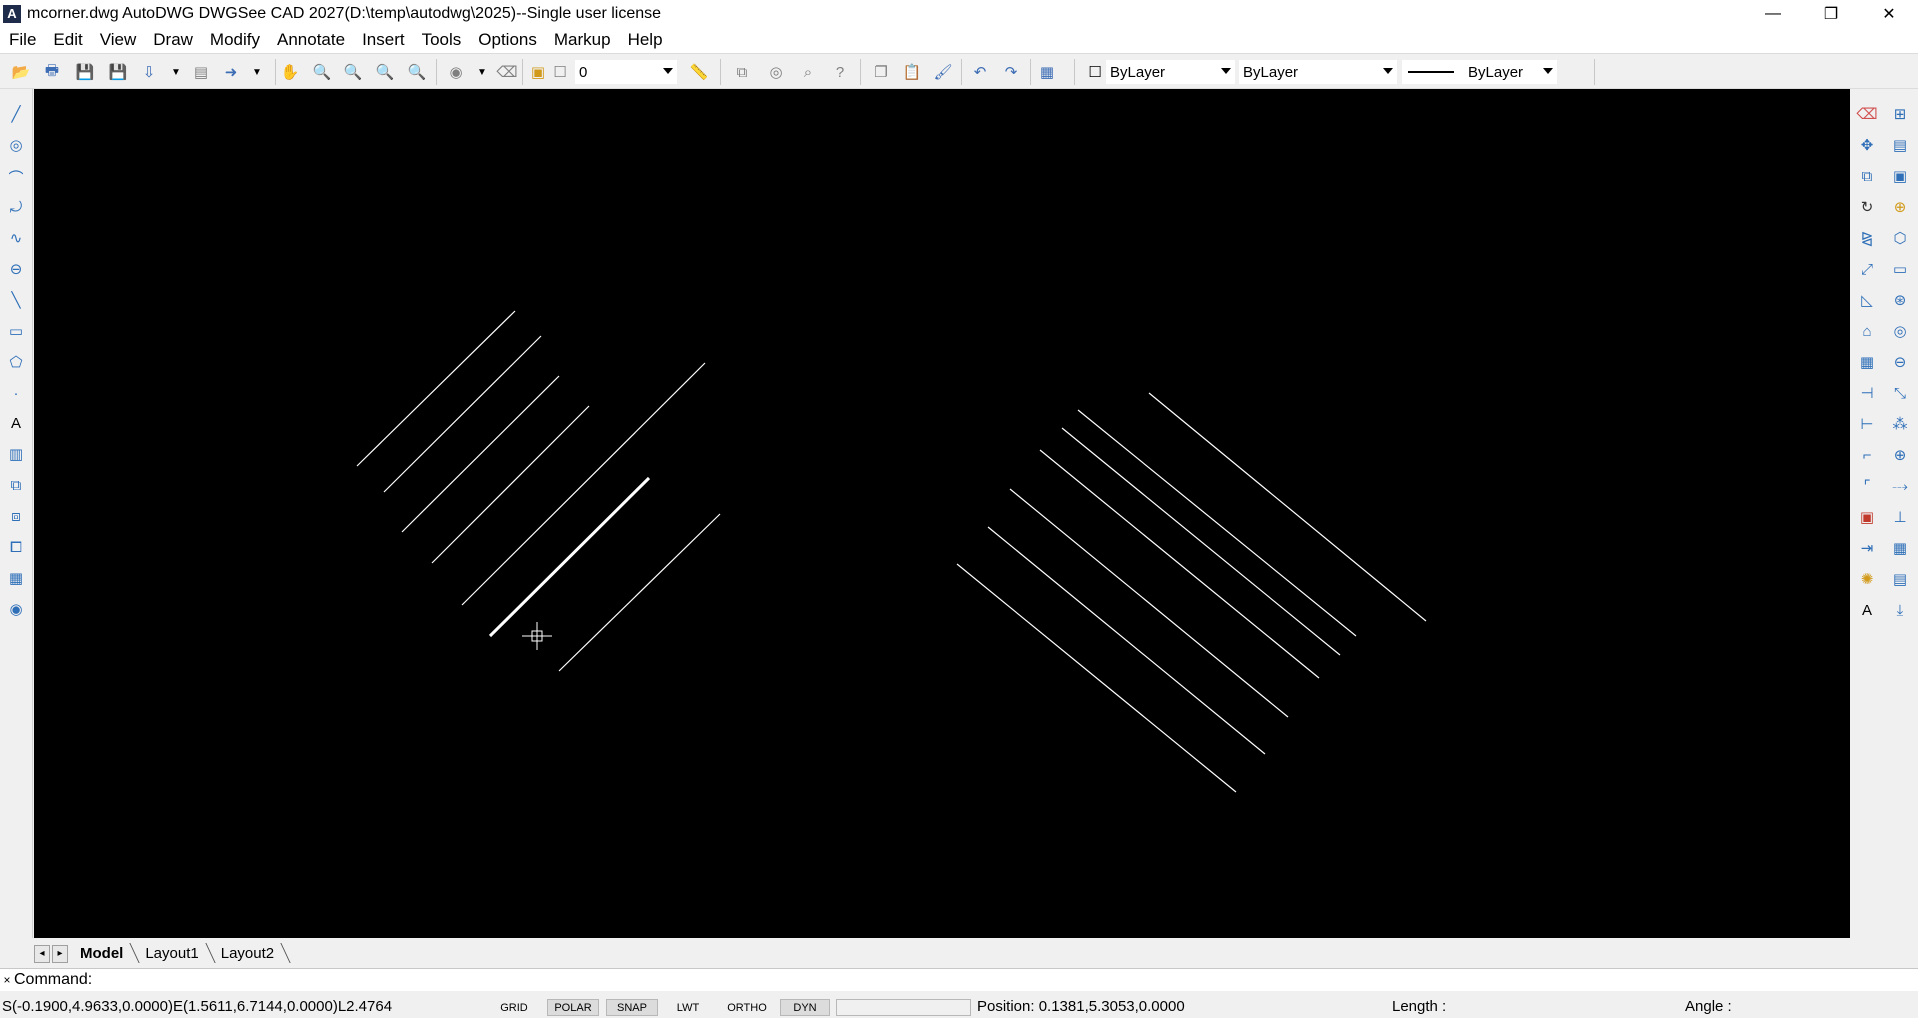  I want to click on dimension-aligned-icon: ▤, so click(1900, 145).